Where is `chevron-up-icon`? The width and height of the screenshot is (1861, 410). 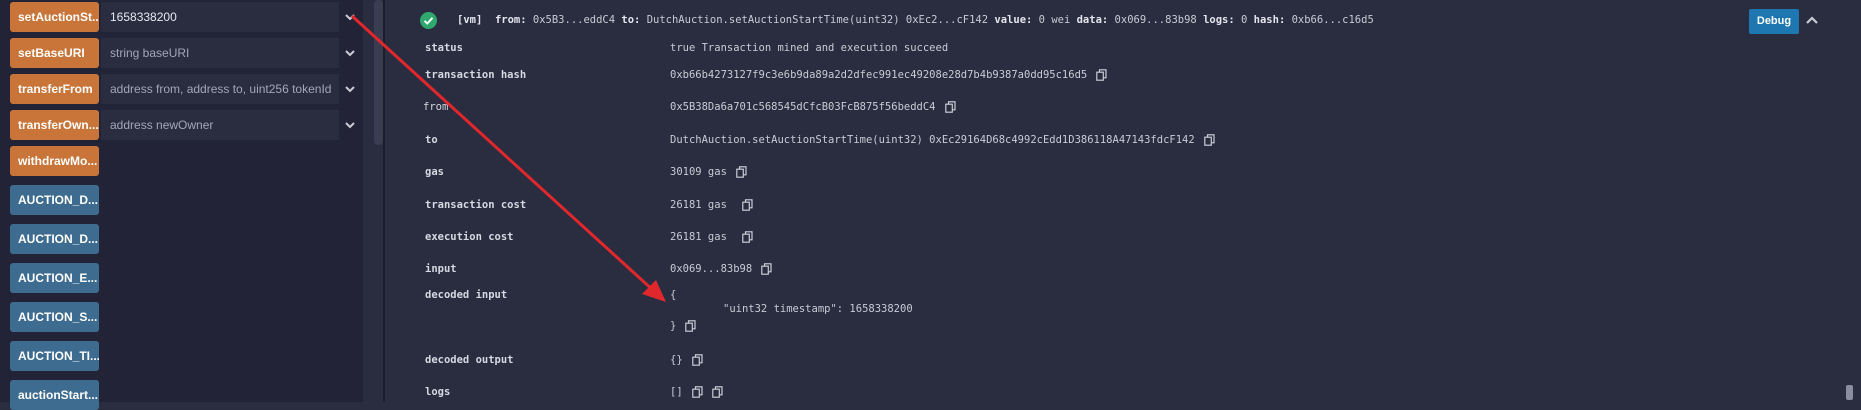
chevron-up-icon is located at coordinates (1812, 21).